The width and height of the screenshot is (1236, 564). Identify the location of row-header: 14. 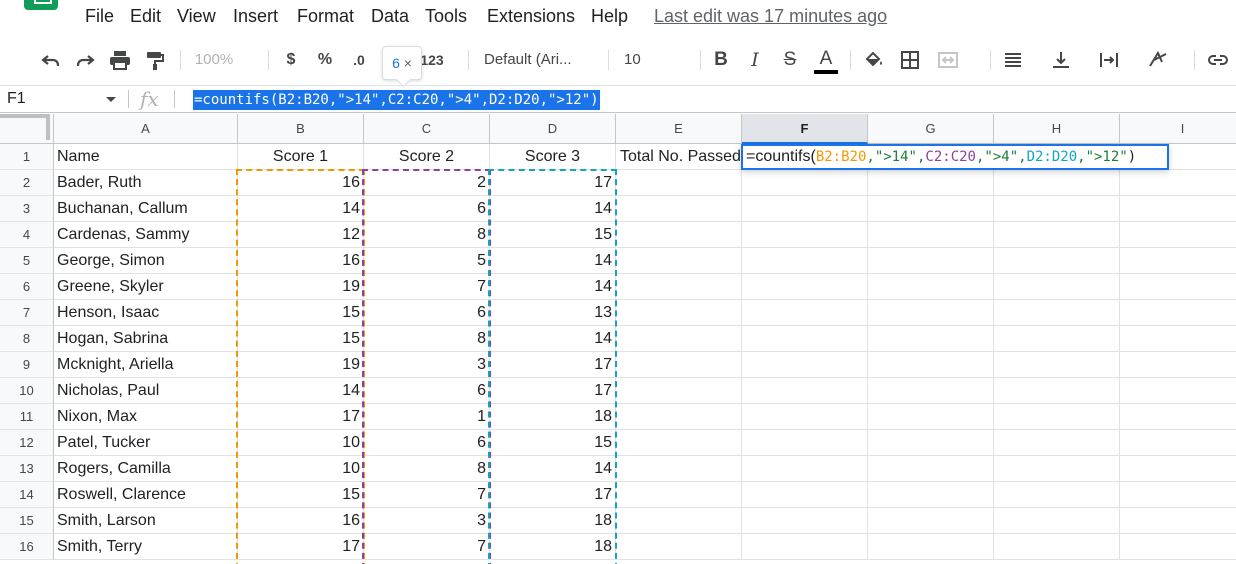
(27, 495).